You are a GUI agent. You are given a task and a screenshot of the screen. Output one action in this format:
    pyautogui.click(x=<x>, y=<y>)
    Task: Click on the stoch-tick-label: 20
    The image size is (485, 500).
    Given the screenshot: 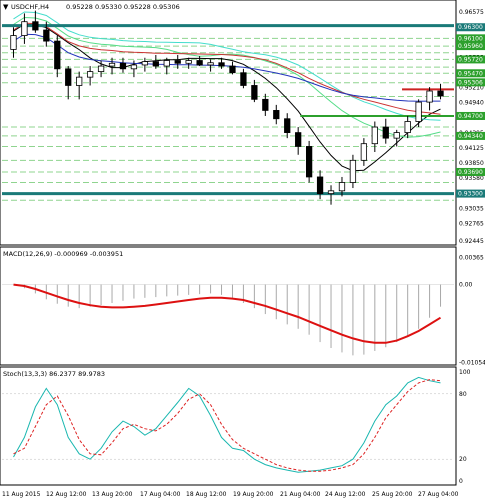 What is the action you would take?
    pyautogui.click(x=463, y=459)
    